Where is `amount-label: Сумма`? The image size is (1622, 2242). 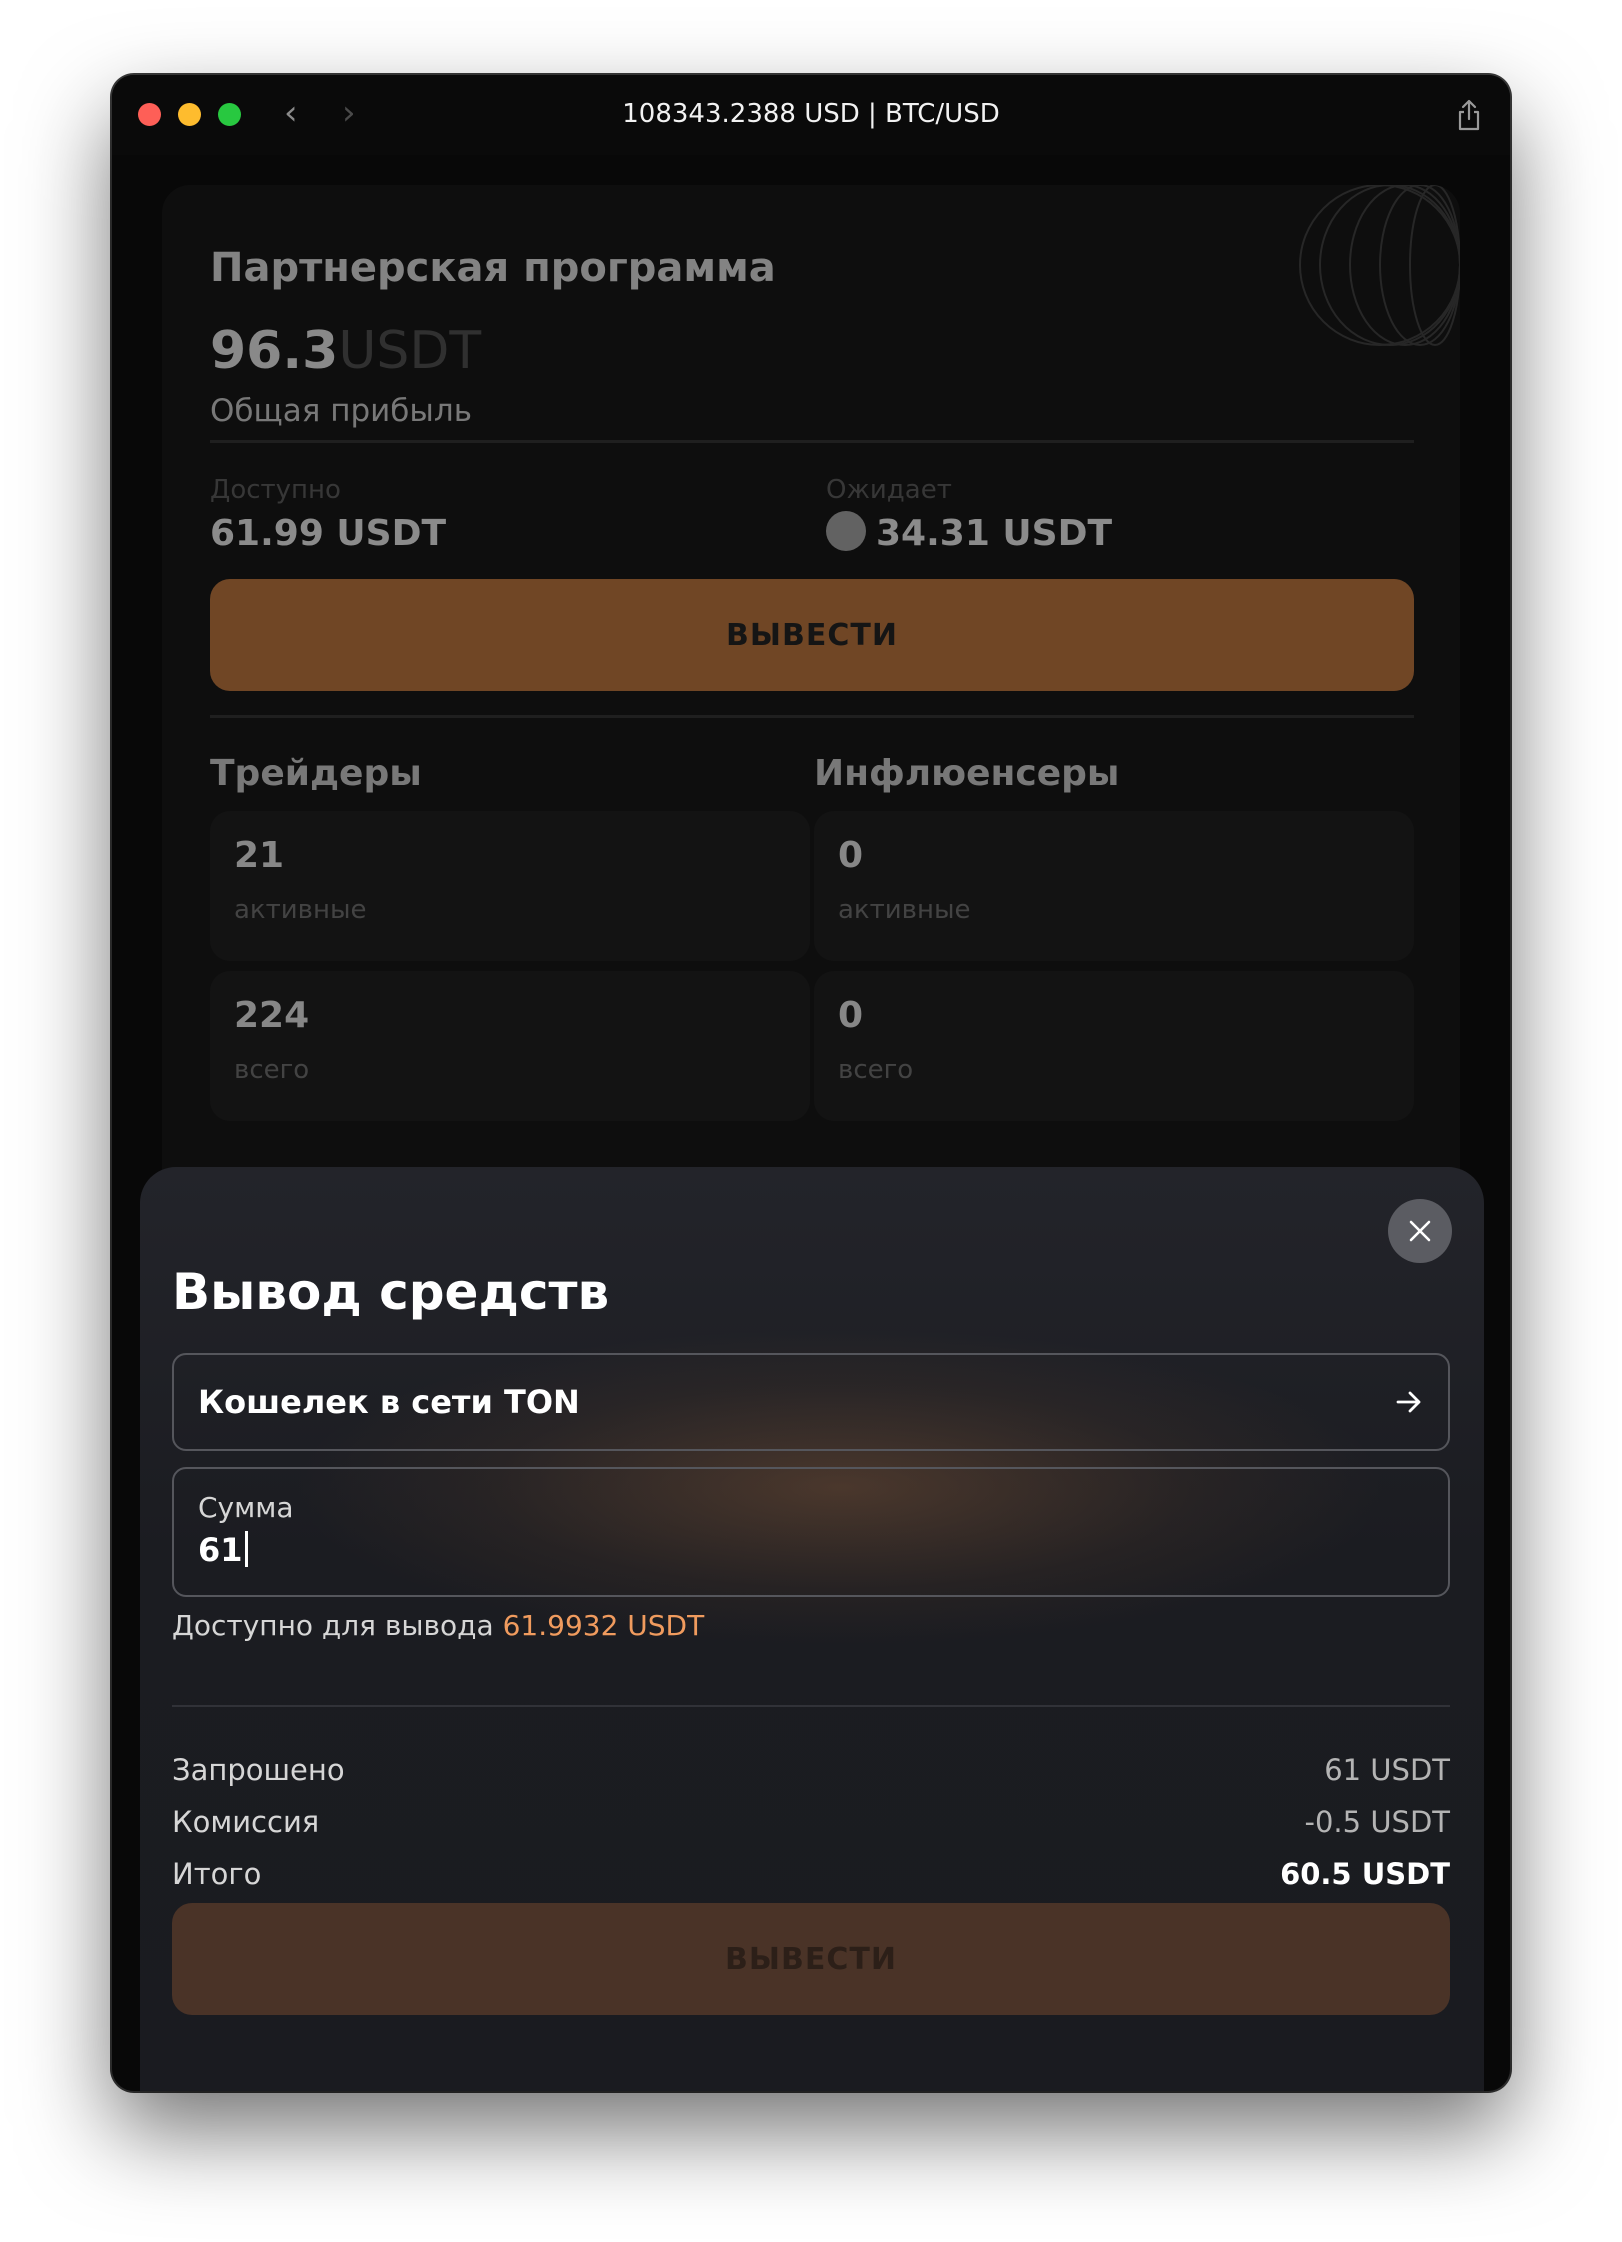
amount-label: Сумма is located at coordinates (246, 1507).